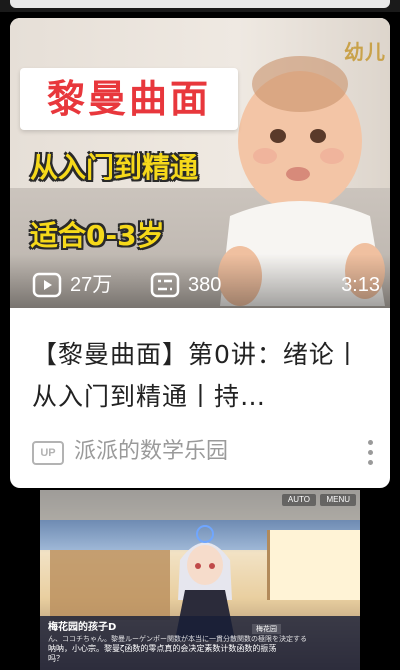  What do you see at coordinates (162, 653) in the screenshot?
I see `dialogue-line-cn: 呐呐，小心宗。黎曼ζ函数的零点真的会决定素数计数函数的振荡吗？` at bounding box center [162, 653].